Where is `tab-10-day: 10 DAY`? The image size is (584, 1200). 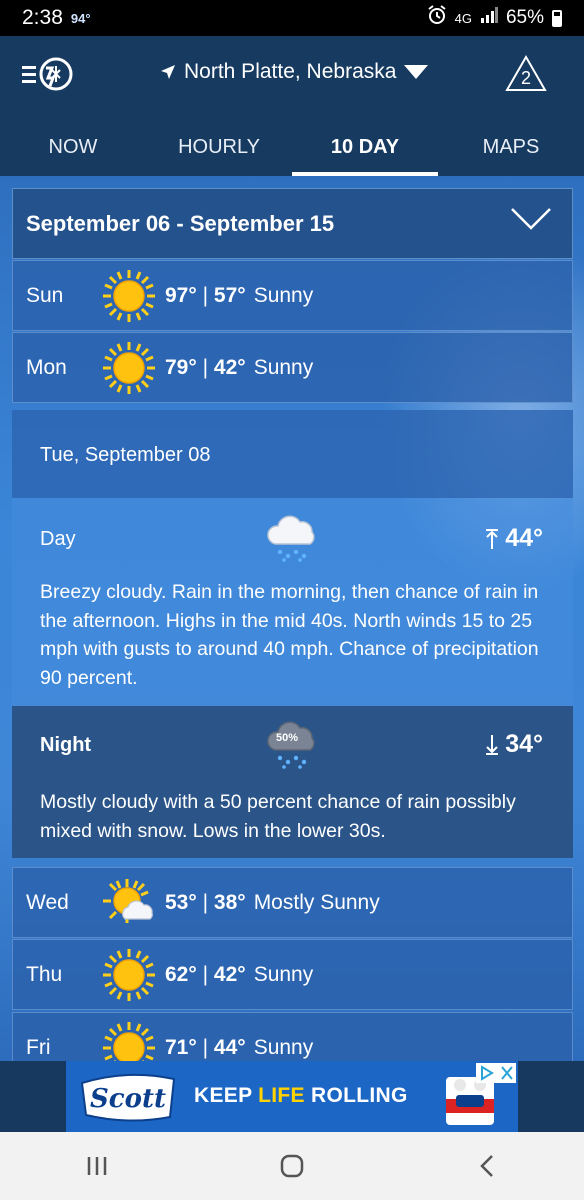
tab-10-day: 10 DAY is located at coordinates (365, 152).